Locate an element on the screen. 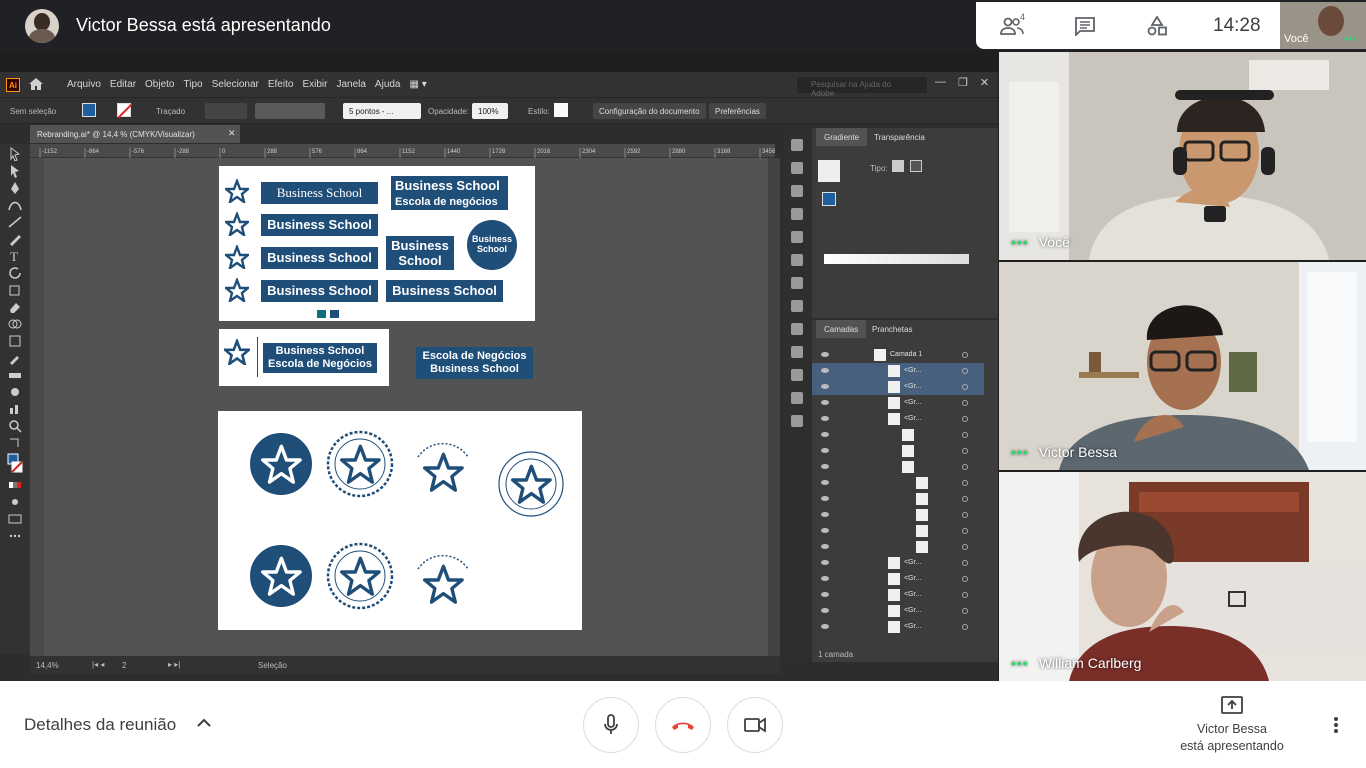 The image size is (1366, 768). home-icon is located at coordinates (36, 86).